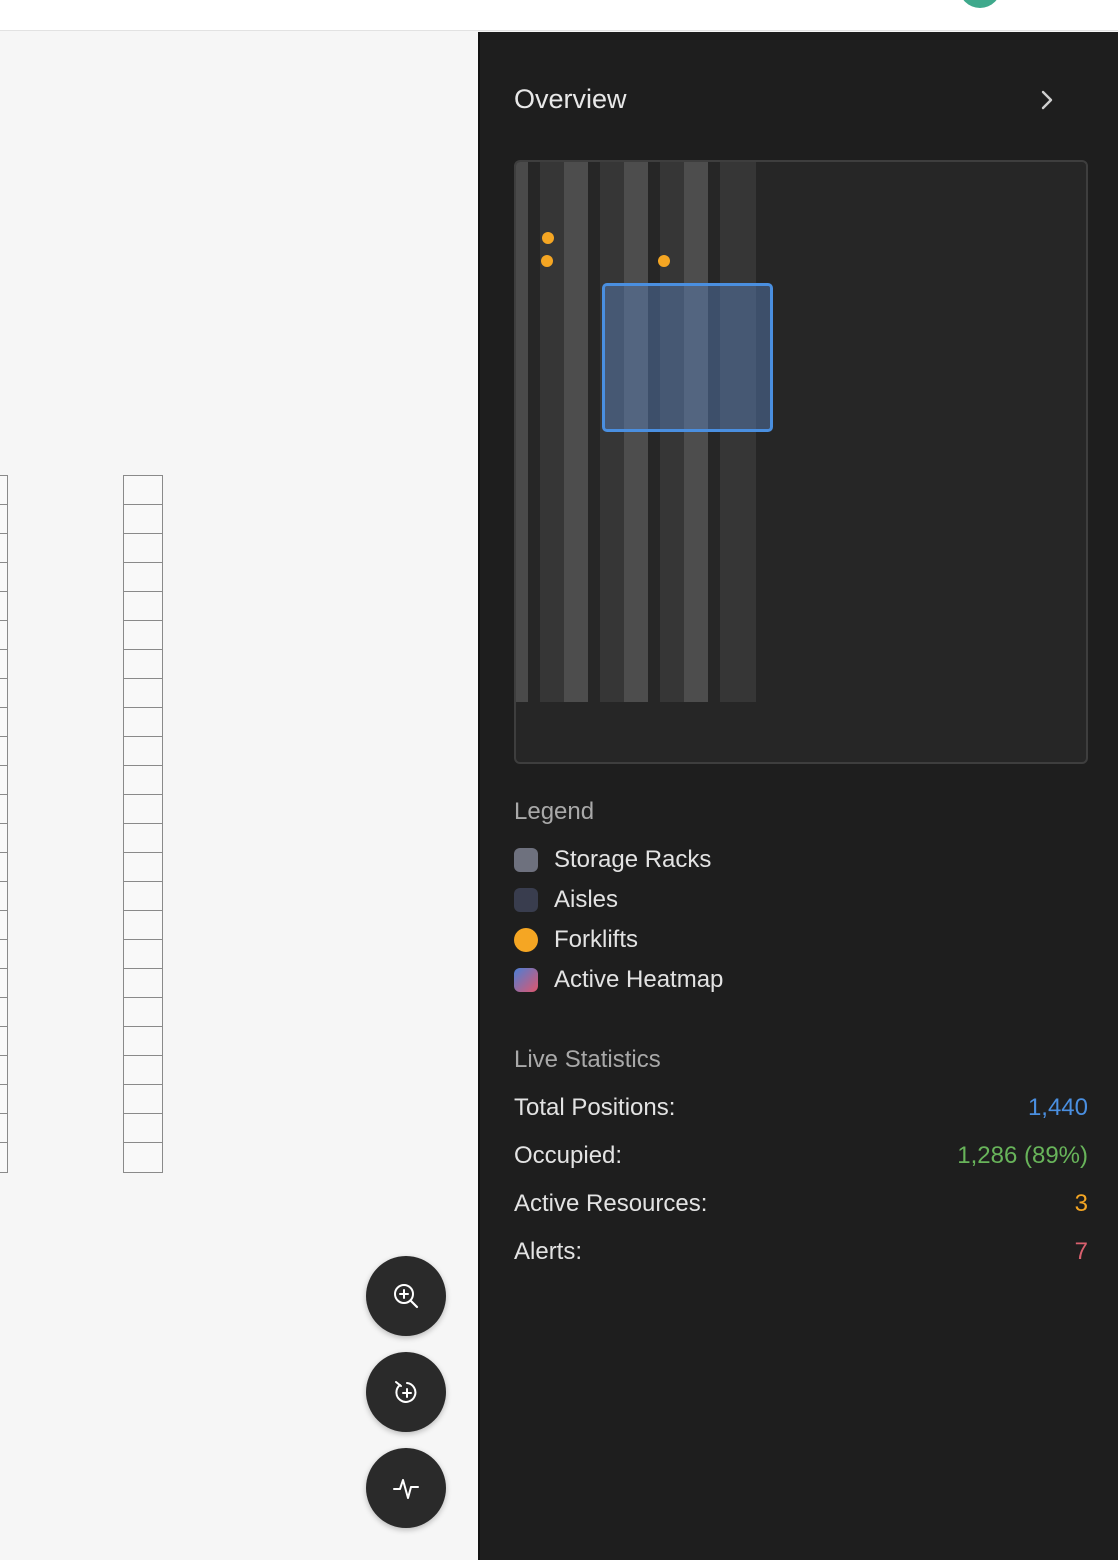 This screenshot has height=1560, width=1118. Describe the element at coordinates (559, 15) in the screenshot. I see `top-bar` at that location.